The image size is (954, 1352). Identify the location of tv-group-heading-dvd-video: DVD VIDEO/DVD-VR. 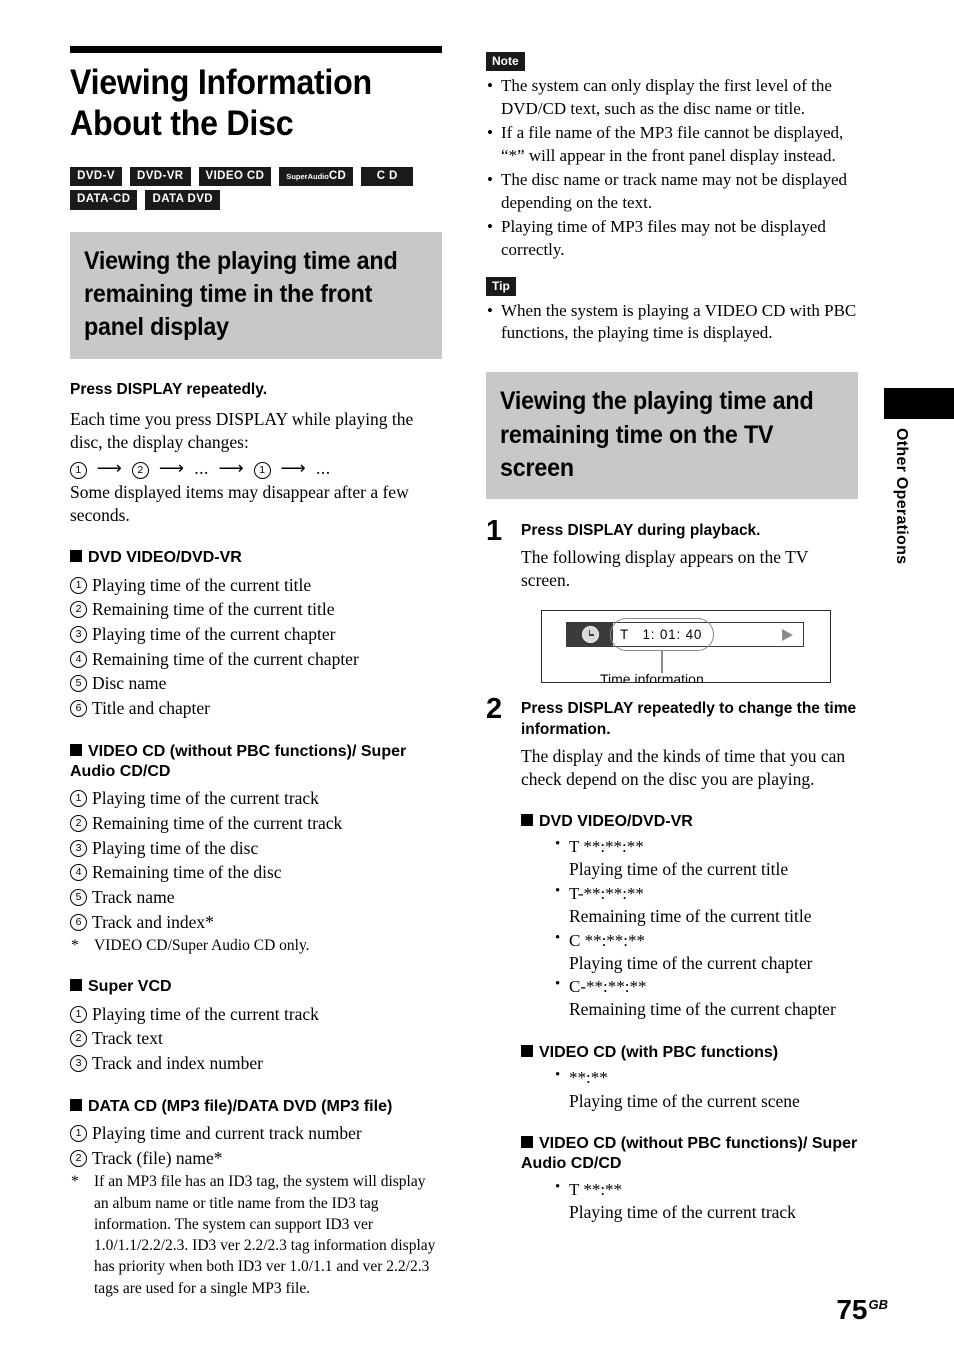
(689, 822).